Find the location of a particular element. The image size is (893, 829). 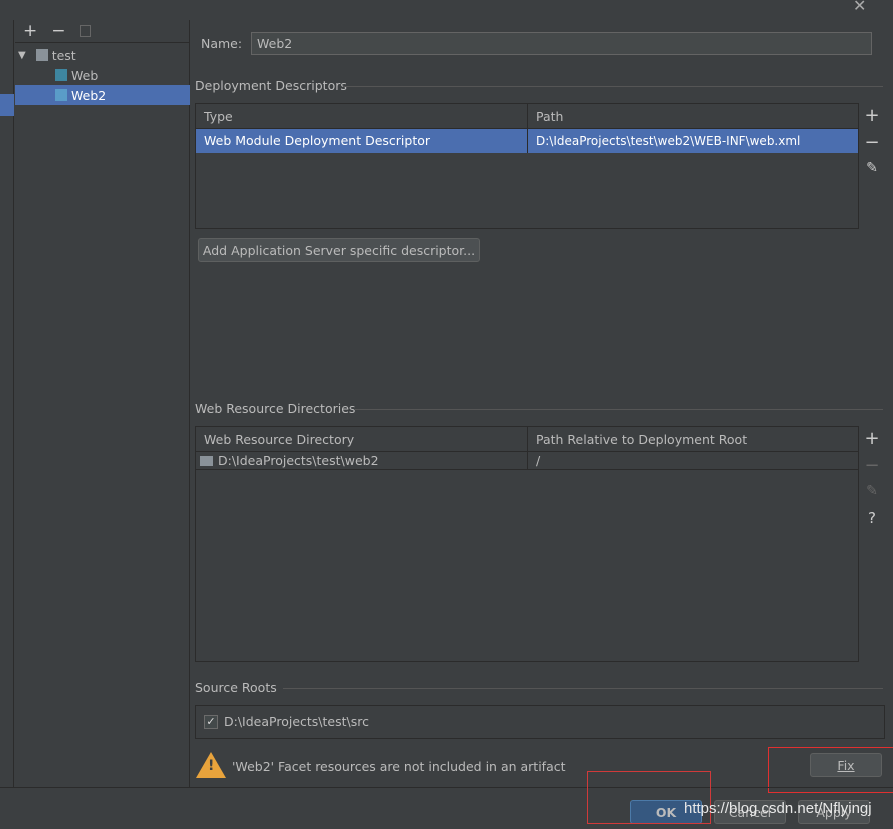

edit-descriptor-icon: ✎ is located at coordinates (872, 168).